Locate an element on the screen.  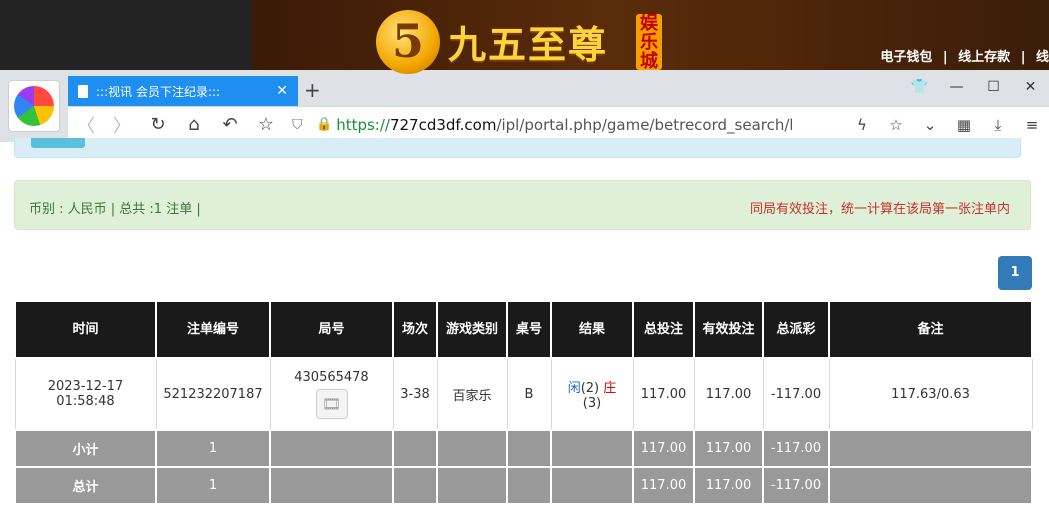
round-id: 430565478 is located at coordinates (331, 377).